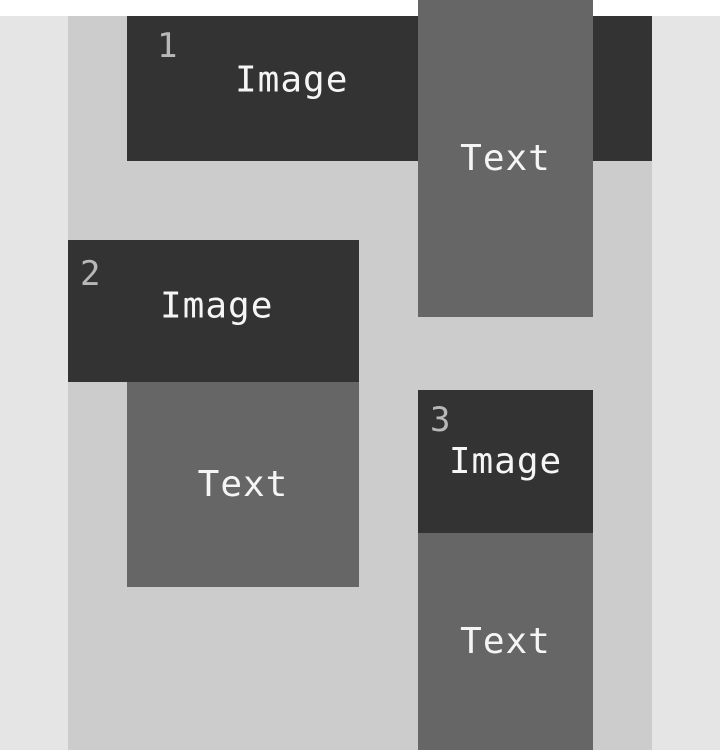  Describe the element at coordinates (168, 46) in the screenshot. I see `item-1-number: 1` at that location.